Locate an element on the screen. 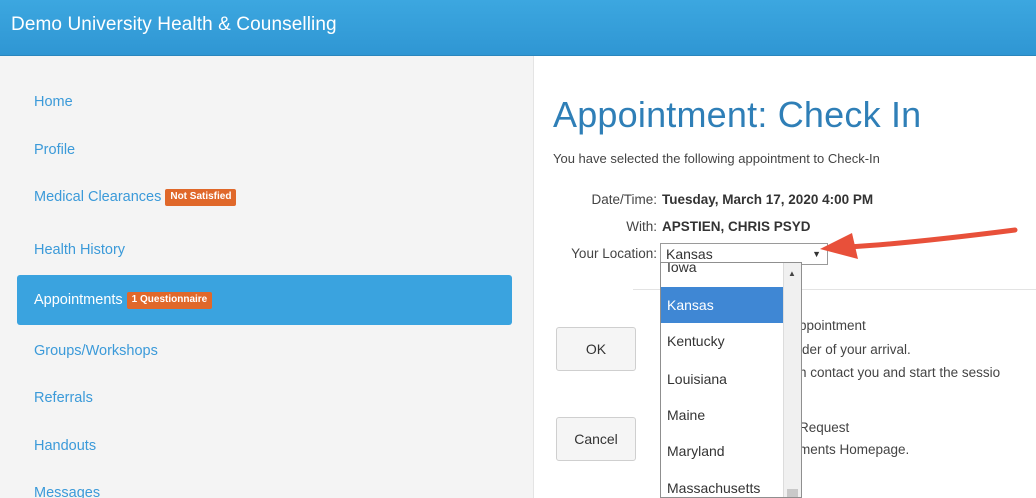 The width and height of the screenshot is (1036, 498). header-bar: Demo University Health & Counselling is located at coordinates (518, 28).